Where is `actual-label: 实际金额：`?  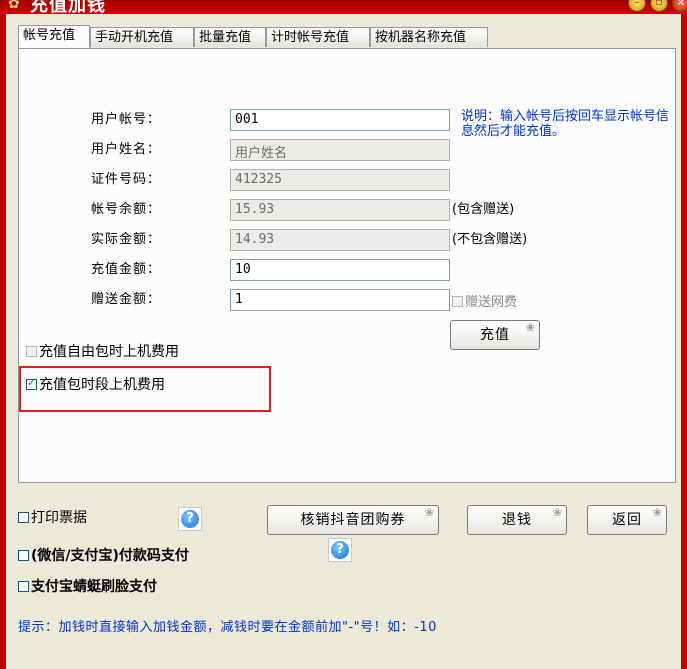
actual-label: 实际金额： is located at coordinates (126, 239).